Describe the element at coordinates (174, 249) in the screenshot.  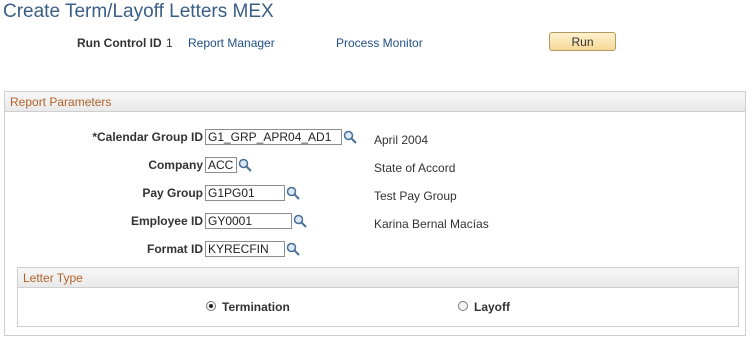
I see `format-id-label: Format ID` at that location.